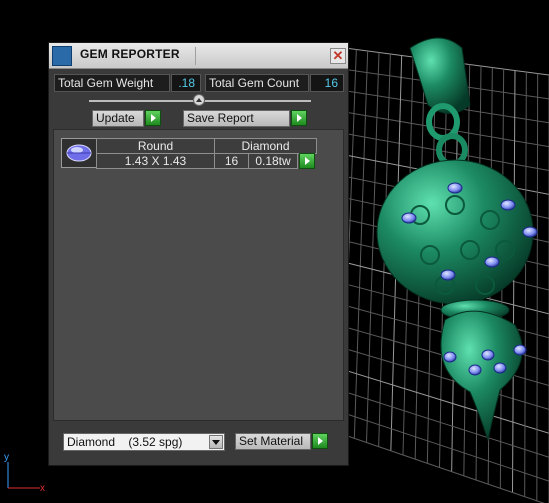 This screenshot has height=503, width=549. Describe the element at coordinates (155, 161) in the screenshot. I see `gem-size-cell: 1.43 X 1.43` at that location.